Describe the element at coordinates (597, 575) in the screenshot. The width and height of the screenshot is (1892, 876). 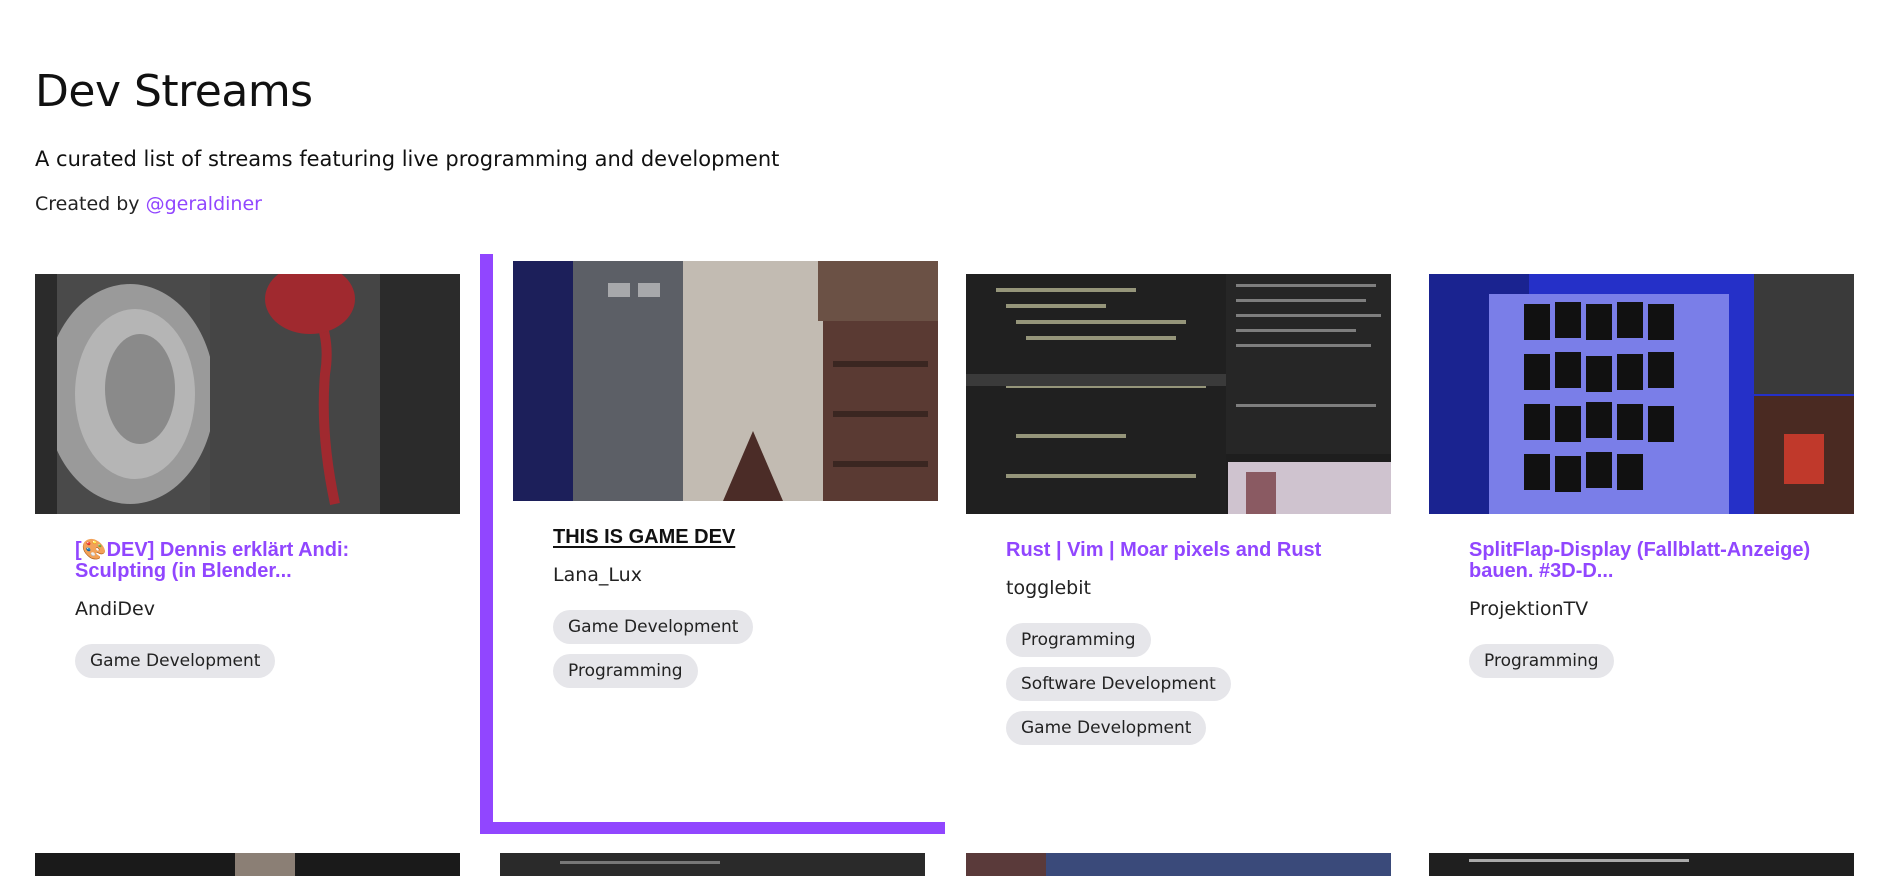
I see `streamer-name: Lana_Lux` at that location.